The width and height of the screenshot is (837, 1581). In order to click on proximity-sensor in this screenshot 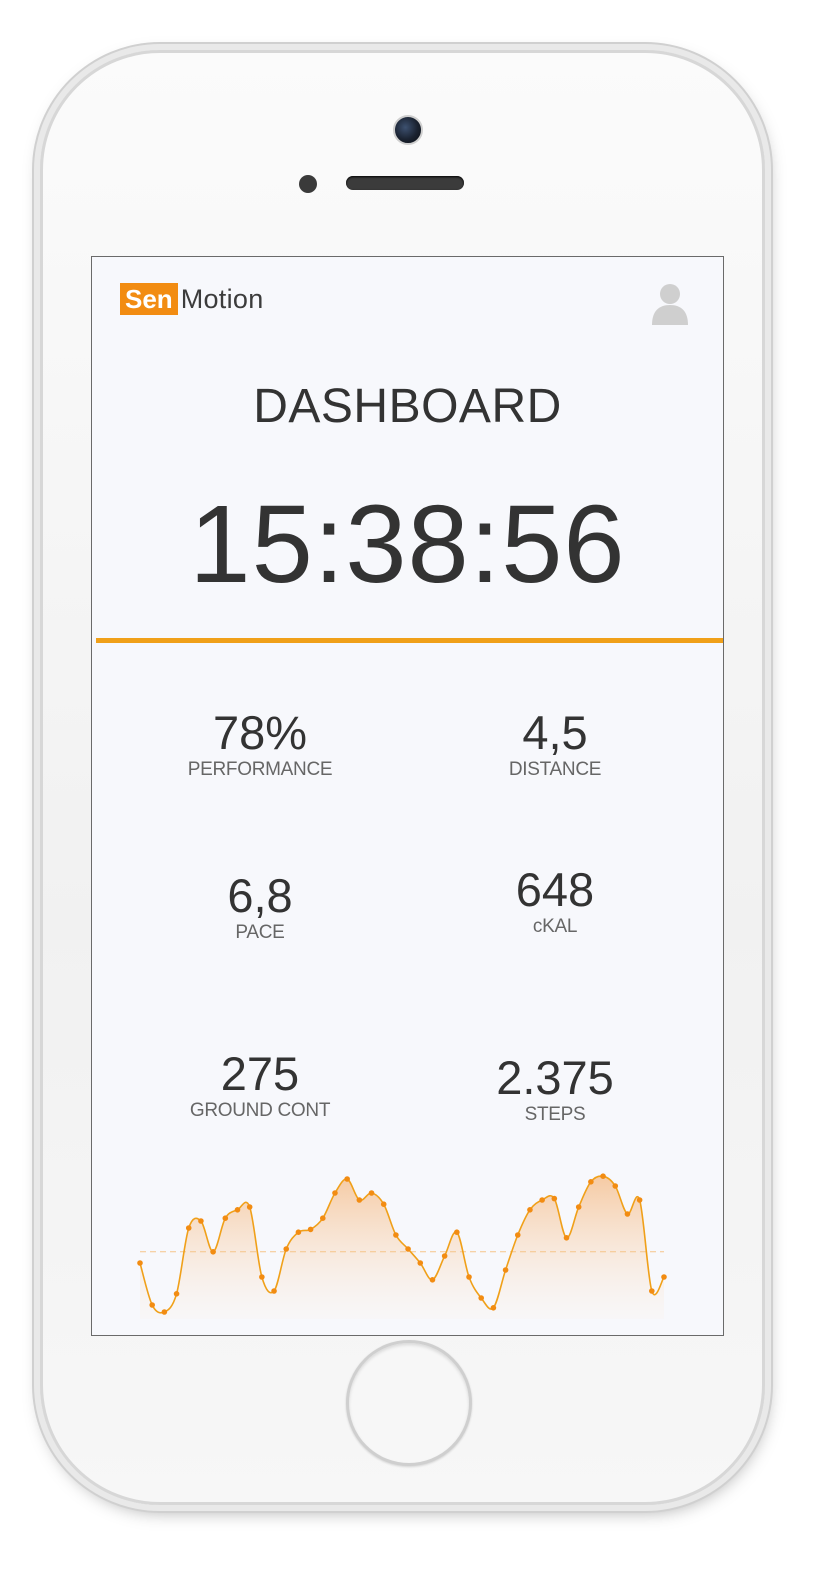, I will do `click(308, 184)`.